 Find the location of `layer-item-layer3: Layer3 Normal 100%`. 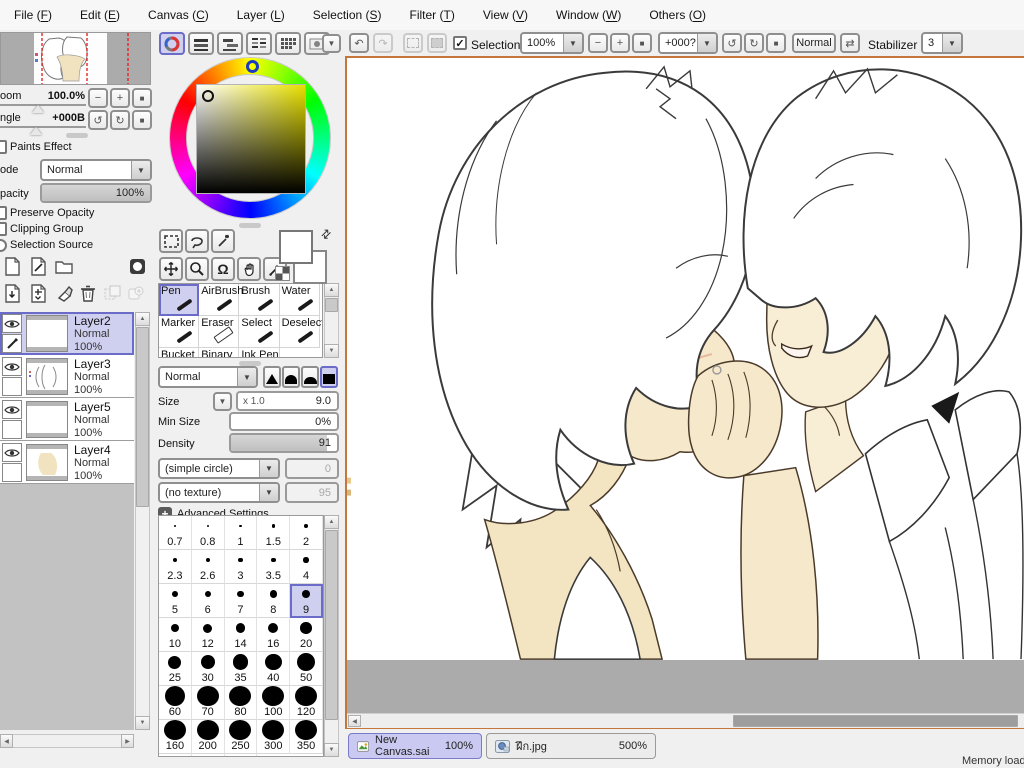

layer-item-layer3: Layer3 Normal 100% is located at coordinates (67, 376).